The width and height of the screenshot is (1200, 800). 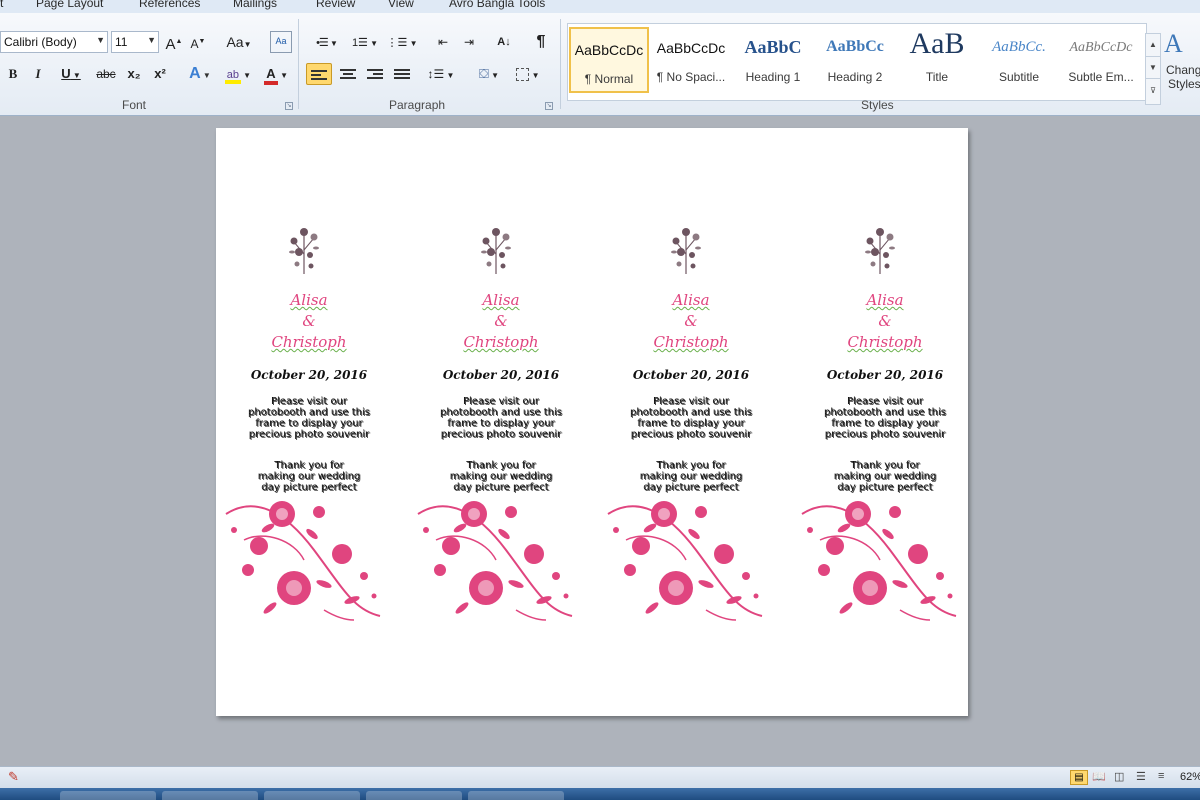 I want to click on proofing-errors-icon: ✎, so click(x=13, y=777).